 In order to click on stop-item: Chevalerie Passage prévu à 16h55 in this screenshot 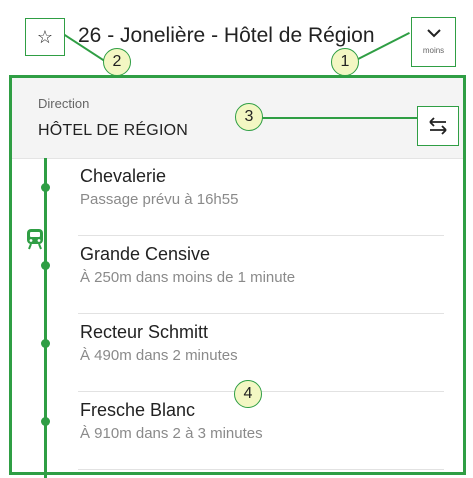, I will do `click(261, 197)`.